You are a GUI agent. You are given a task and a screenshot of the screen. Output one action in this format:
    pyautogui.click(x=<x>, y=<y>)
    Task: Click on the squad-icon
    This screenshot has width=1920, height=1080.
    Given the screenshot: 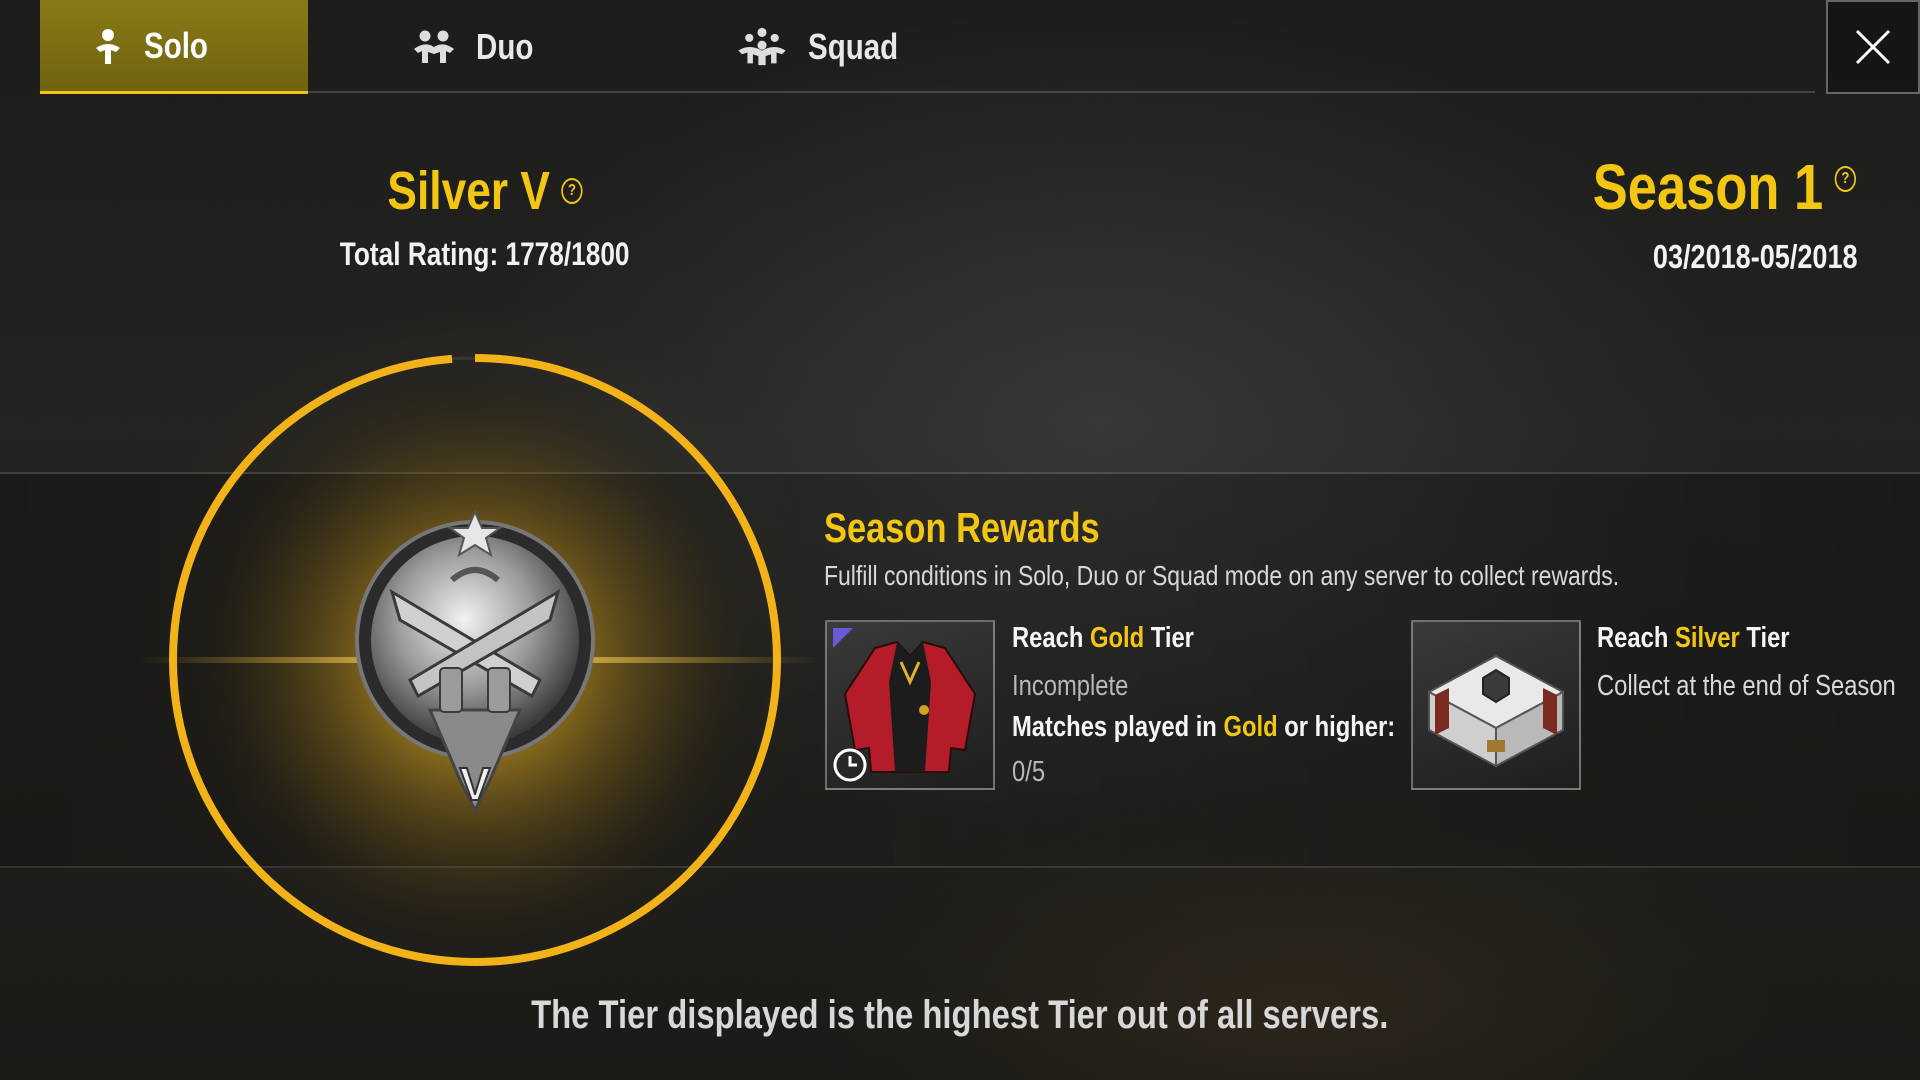 What is the action you would take?
    pyautogui.click(x=762, y=46)
    